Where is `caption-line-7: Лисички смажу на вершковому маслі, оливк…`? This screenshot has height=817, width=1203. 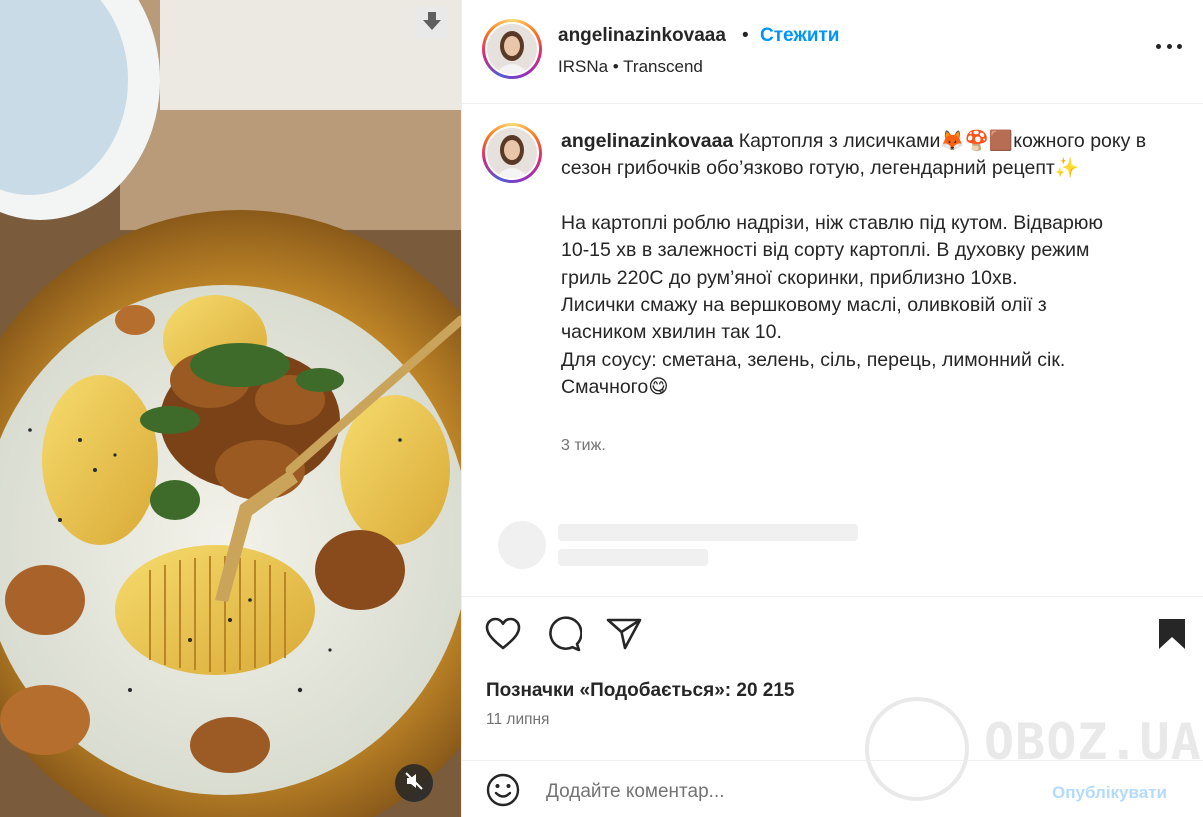 caption-line-7: Лисички смажу на вершковому маслі, оливк… is located at coordinates (804, 305).